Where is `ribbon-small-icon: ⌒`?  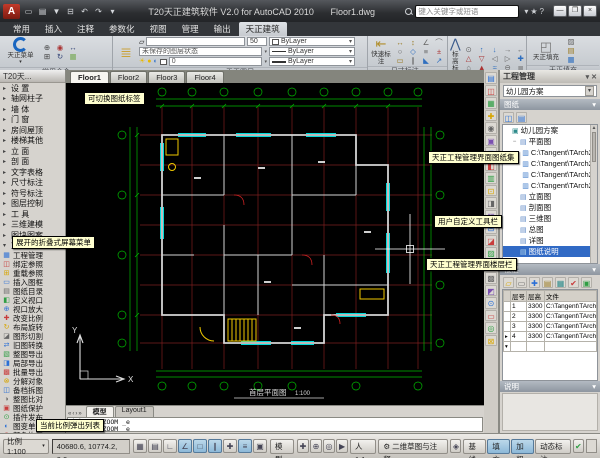 ribbon-small-icon: ⌒ is located at coordinates (439, 42).